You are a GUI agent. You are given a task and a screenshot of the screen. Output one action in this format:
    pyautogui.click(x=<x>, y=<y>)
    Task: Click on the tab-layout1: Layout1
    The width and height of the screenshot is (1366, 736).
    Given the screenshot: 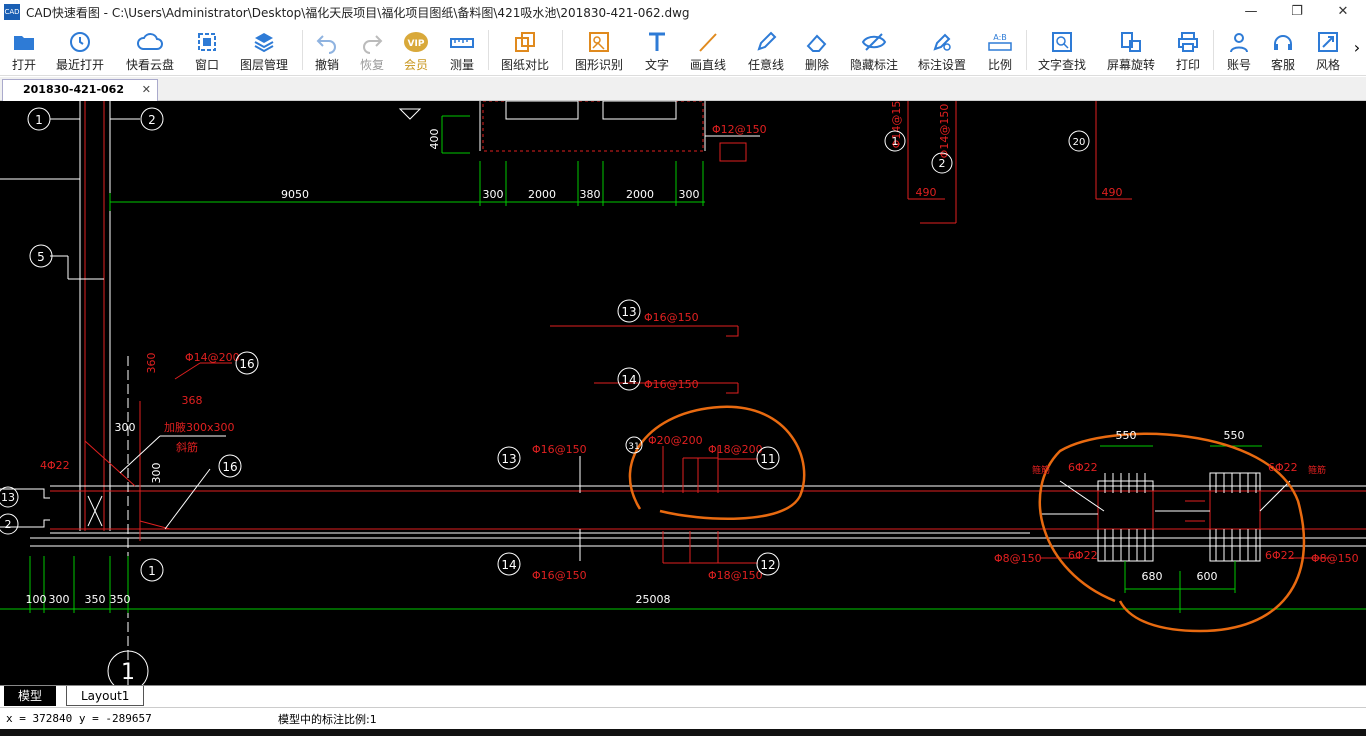 What is the action you would take?
    pyautogui.click(x=105, y=696)
    